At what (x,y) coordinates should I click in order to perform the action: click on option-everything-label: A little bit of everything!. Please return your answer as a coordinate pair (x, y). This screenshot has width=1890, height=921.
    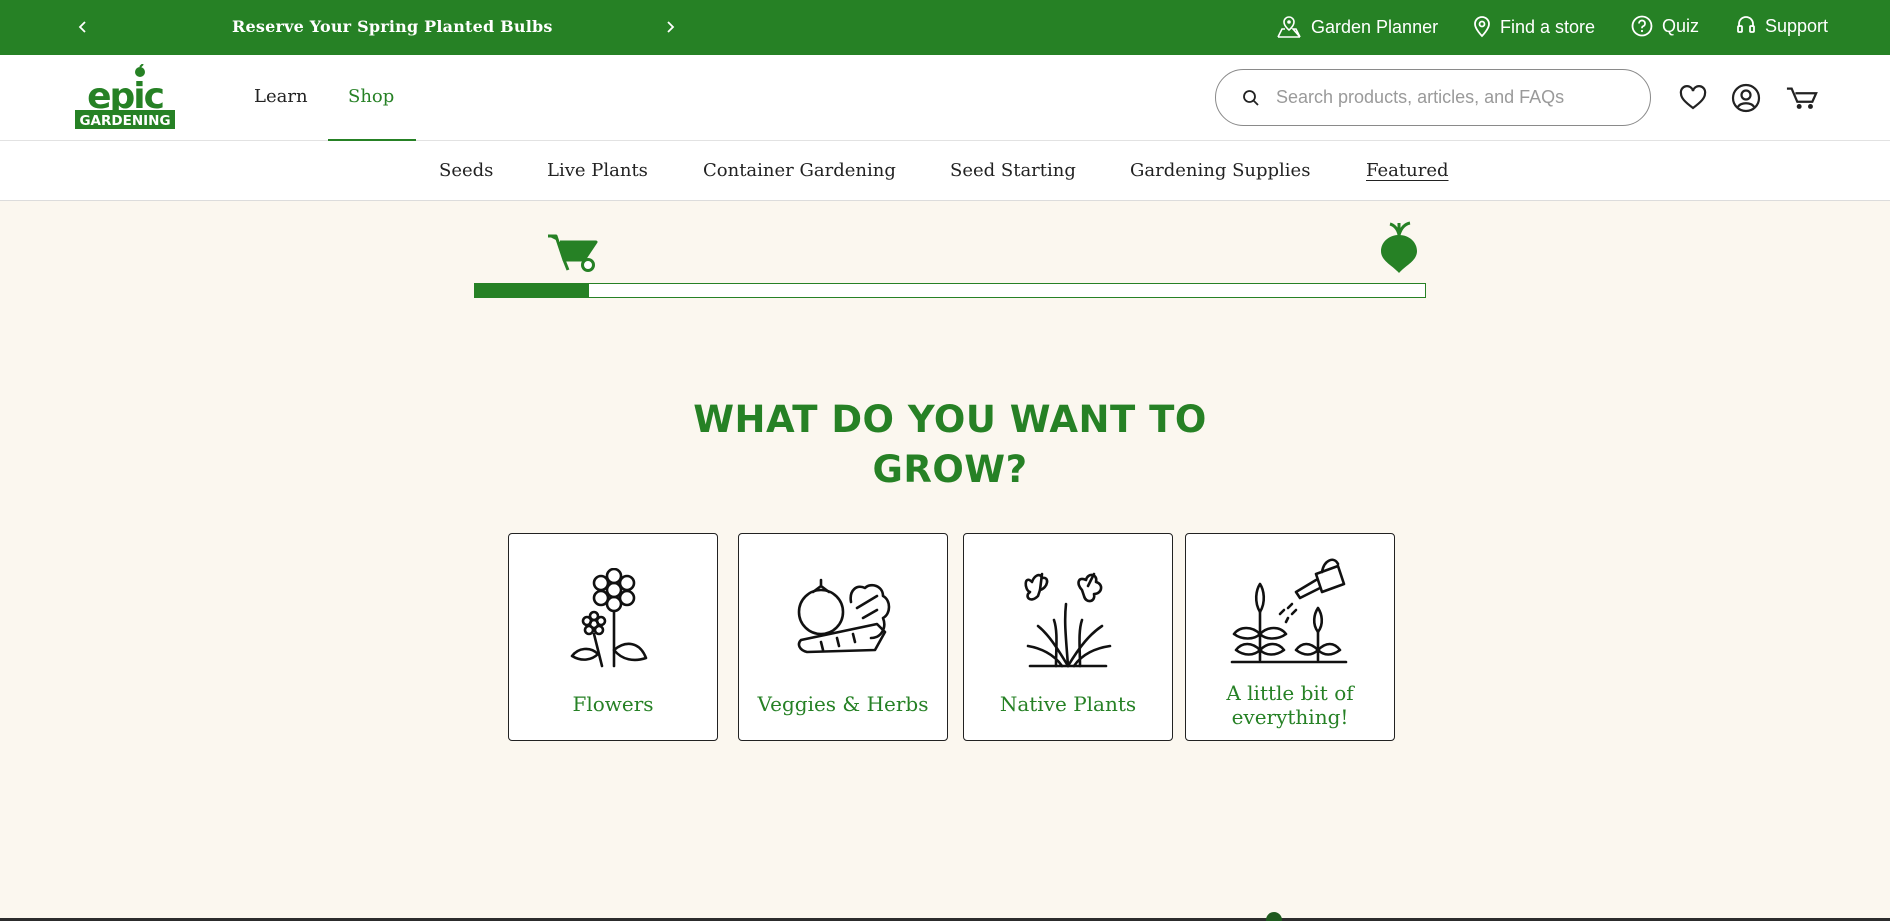
    Looking at the image, I should click on (1290, 705).